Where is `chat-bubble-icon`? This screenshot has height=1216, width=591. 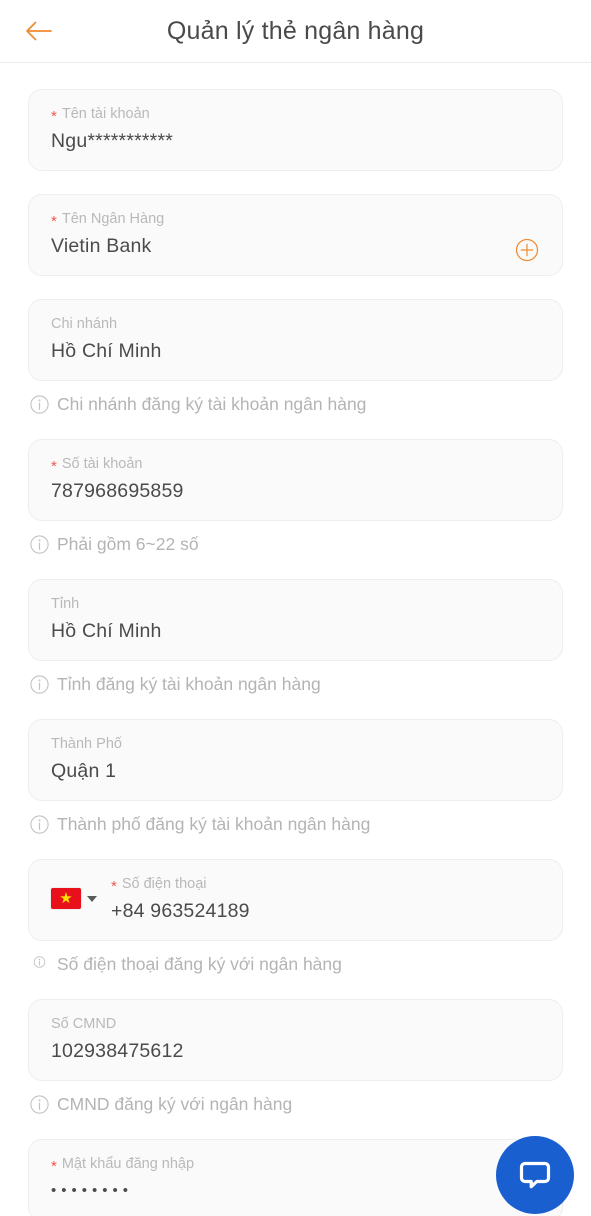
chat-bubble-icon is located at coordinates (535, 1175).